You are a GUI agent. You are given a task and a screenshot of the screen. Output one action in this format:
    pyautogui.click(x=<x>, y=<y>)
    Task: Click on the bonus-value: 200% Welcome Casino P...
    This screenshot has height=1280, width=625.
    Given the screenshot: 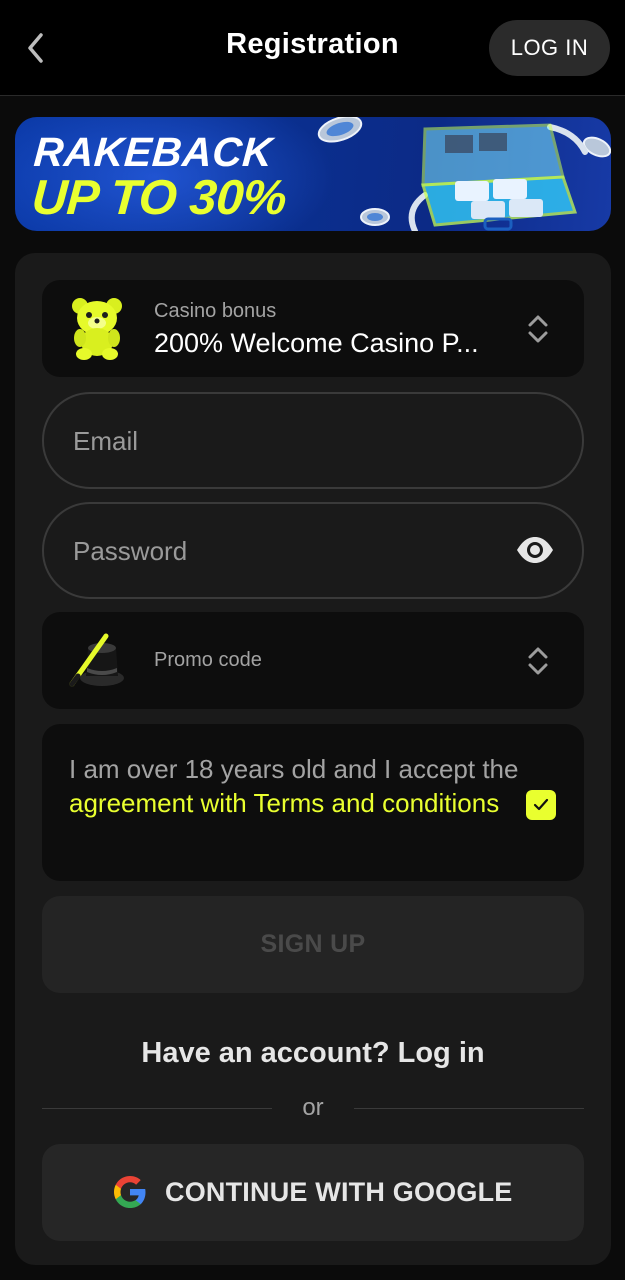 What is the action you would take?
    pyautogui.click(x=316, y=343)
    